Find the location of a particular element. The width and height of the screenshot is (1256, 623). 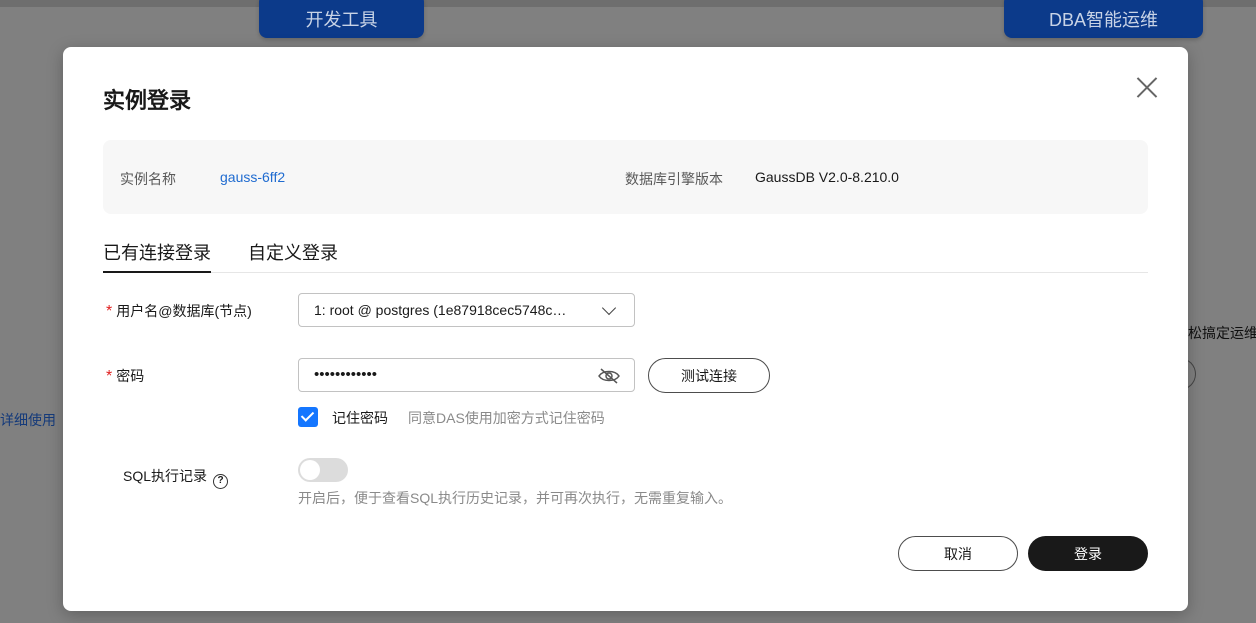

background-ops-text: 松搞定运维 is located at coordinates (1222, 333).